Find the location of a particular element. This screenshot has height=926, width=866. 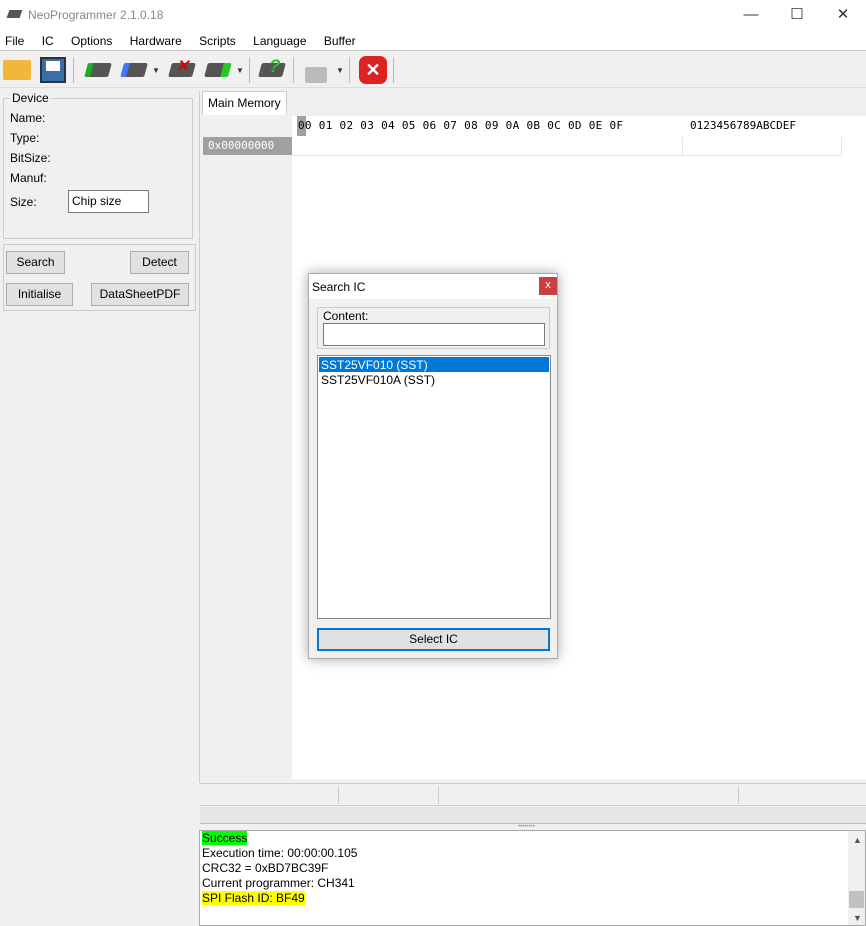

title-bar: NeoProgrammer 2.1.0.18 — ☐ ✕ is located at coordinates (433, 15).